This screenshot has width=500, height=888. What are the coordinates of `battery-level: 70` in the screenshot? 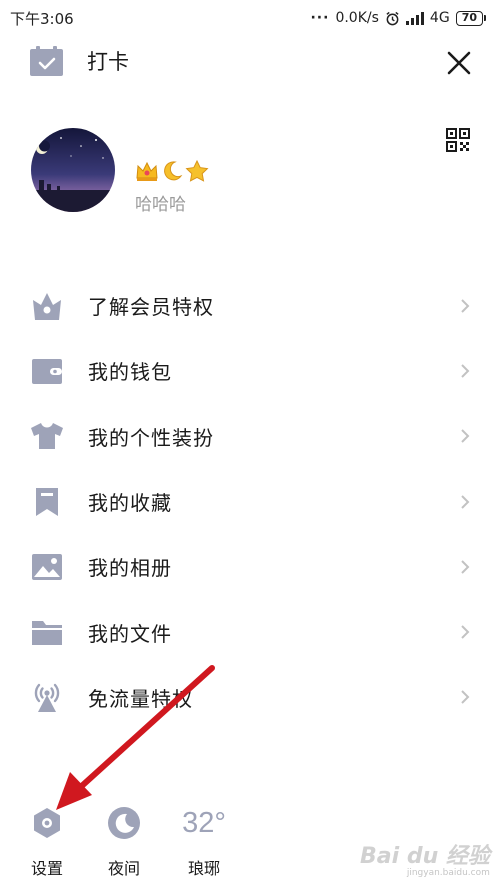 It's located at (469, 18).